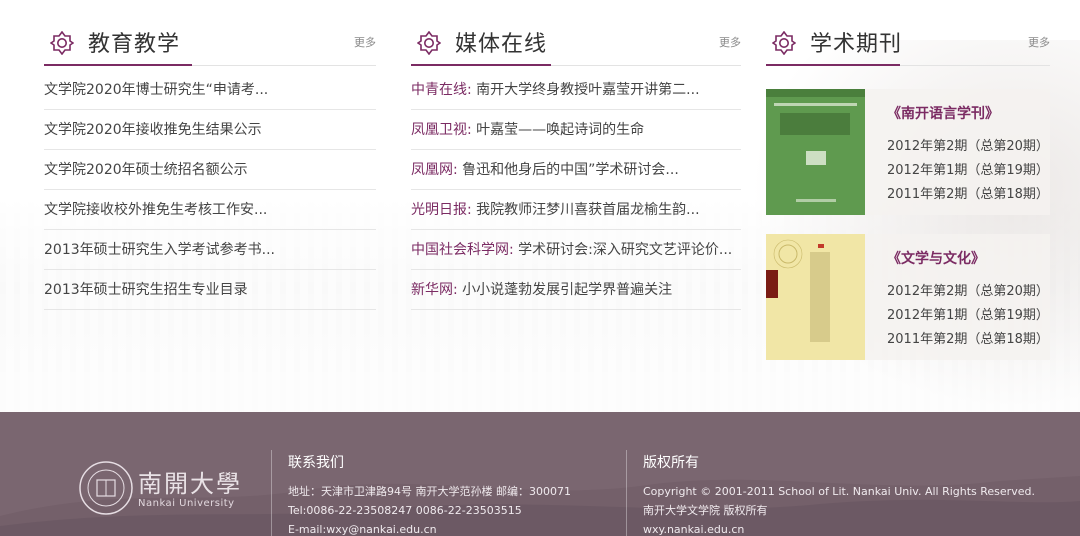 This screenshot has height=536, width=1080. I want to click on item-source: 凤凰卫视:, so click(441, 130).